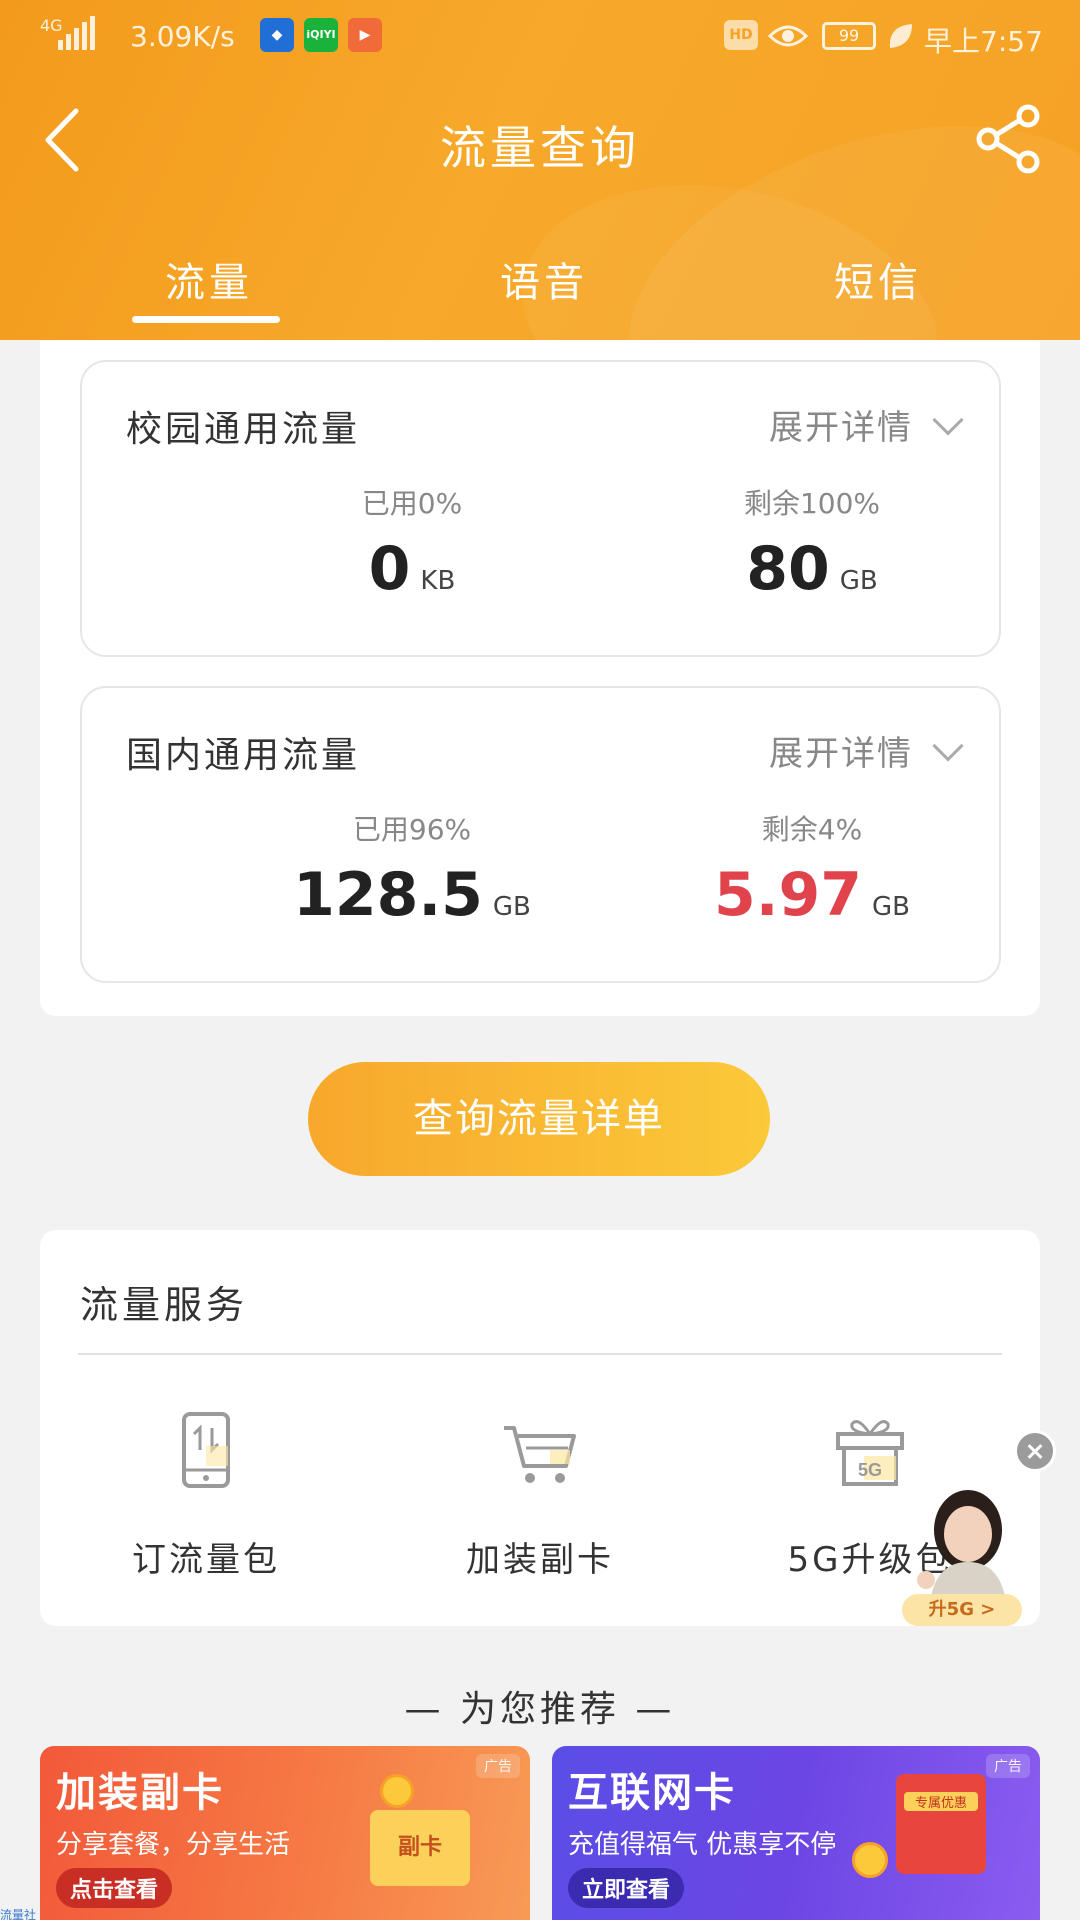  Describe the element at coordinates (870, 1470) in the screenshot. I see `svg-text: 5G` at that location.